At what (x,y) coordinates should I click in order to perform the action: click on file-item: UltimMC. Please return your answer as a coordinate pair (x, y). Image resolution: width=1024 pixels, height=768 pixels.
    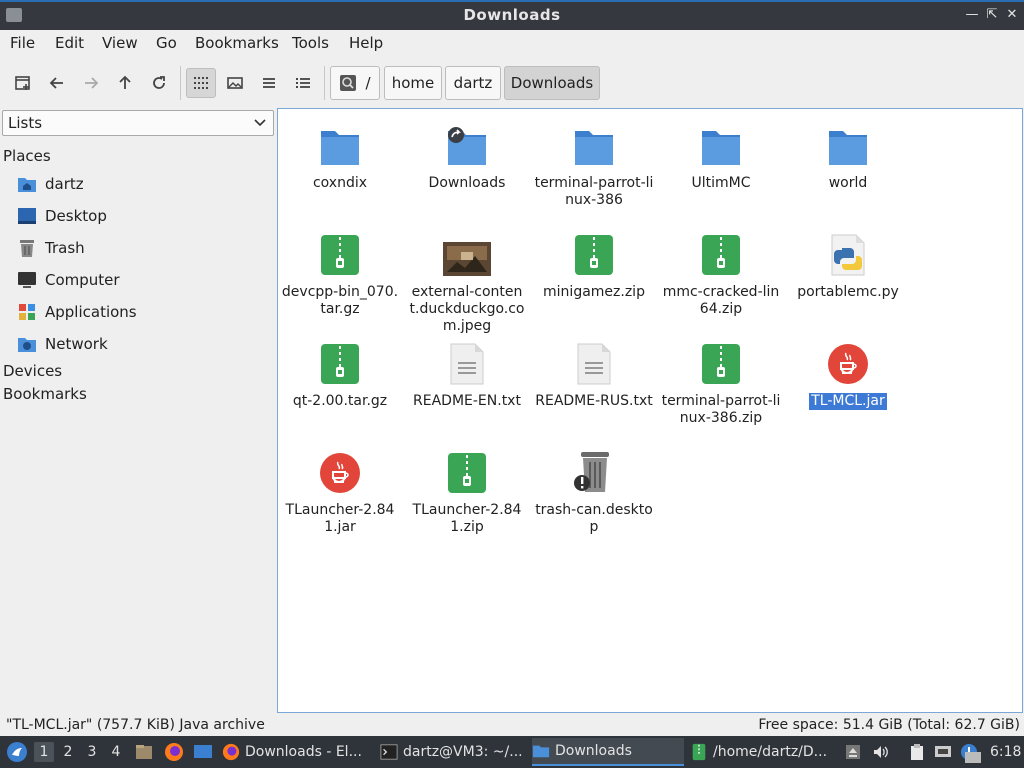
    Looking at the image, I should click on (721, 154).